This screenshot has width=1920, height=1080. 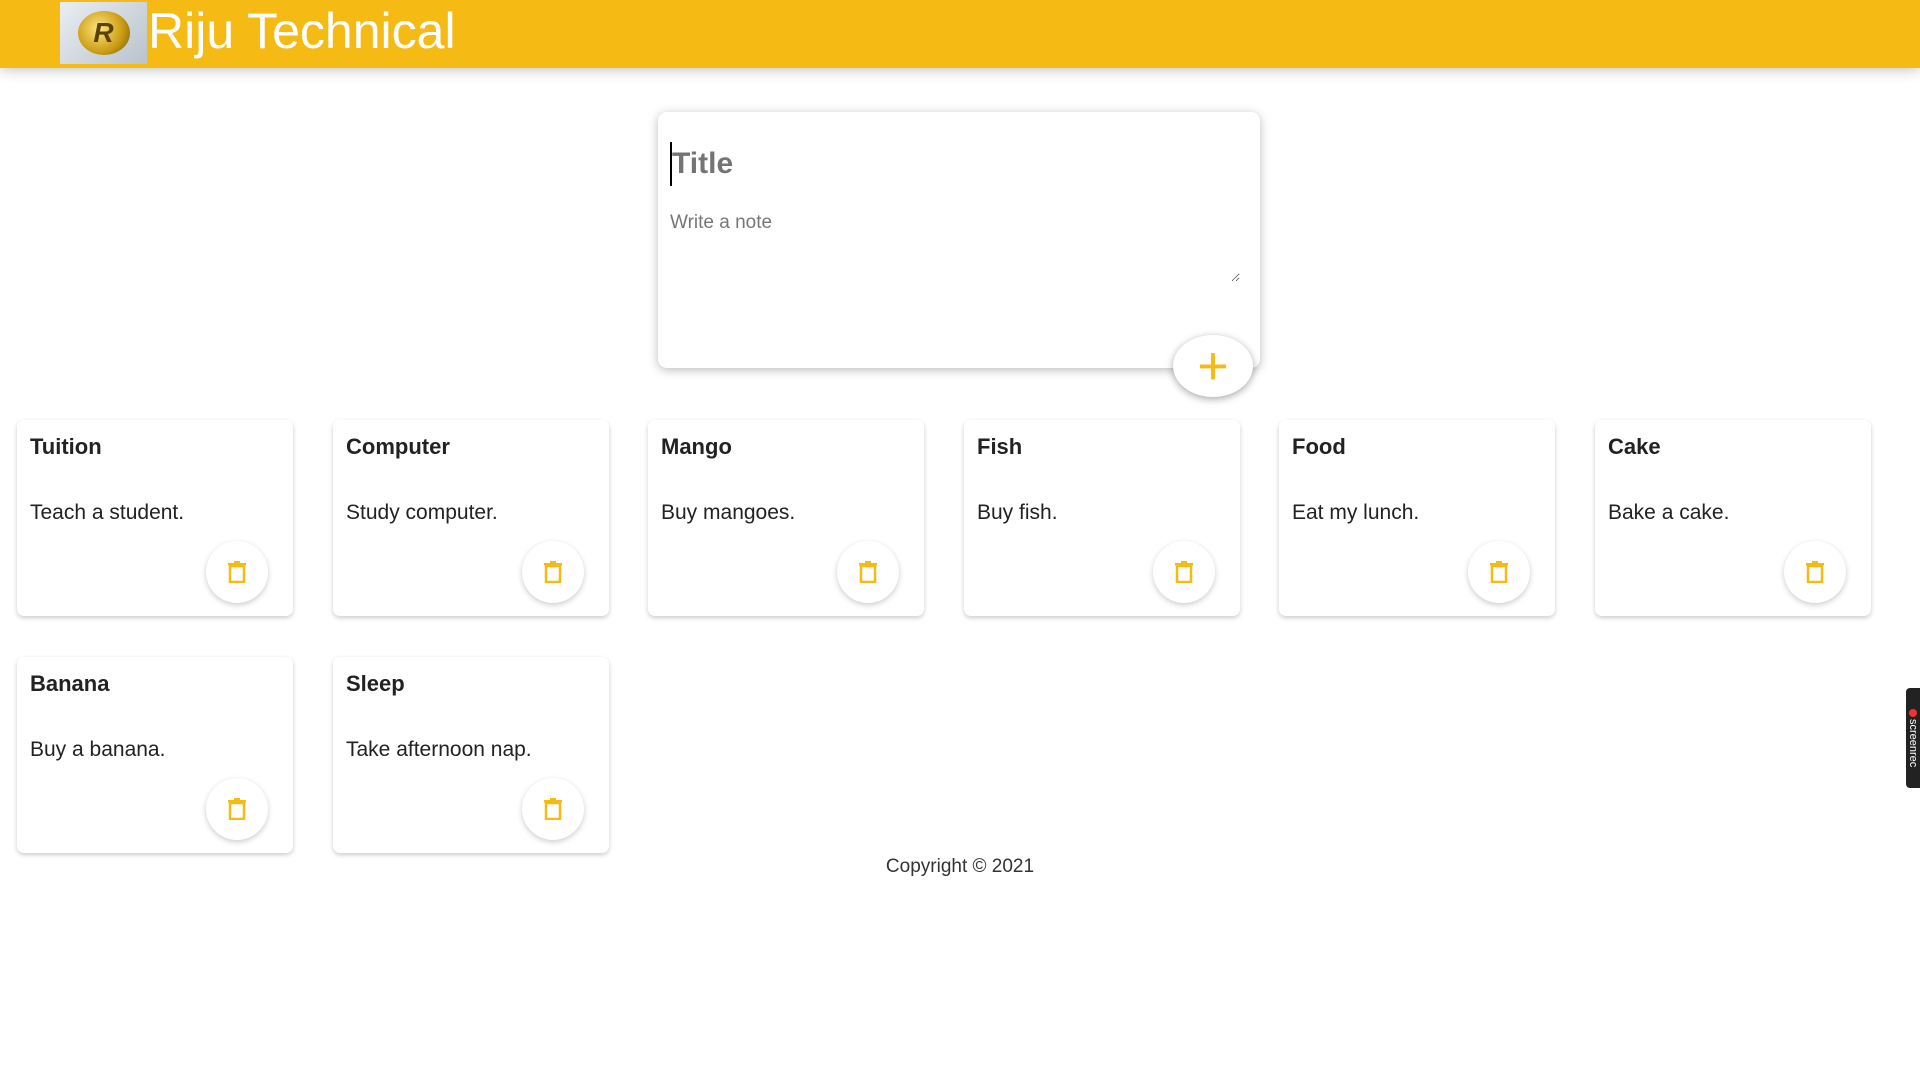 I want to click on note-card: Computer Study computer., so click(x=471, y=518).